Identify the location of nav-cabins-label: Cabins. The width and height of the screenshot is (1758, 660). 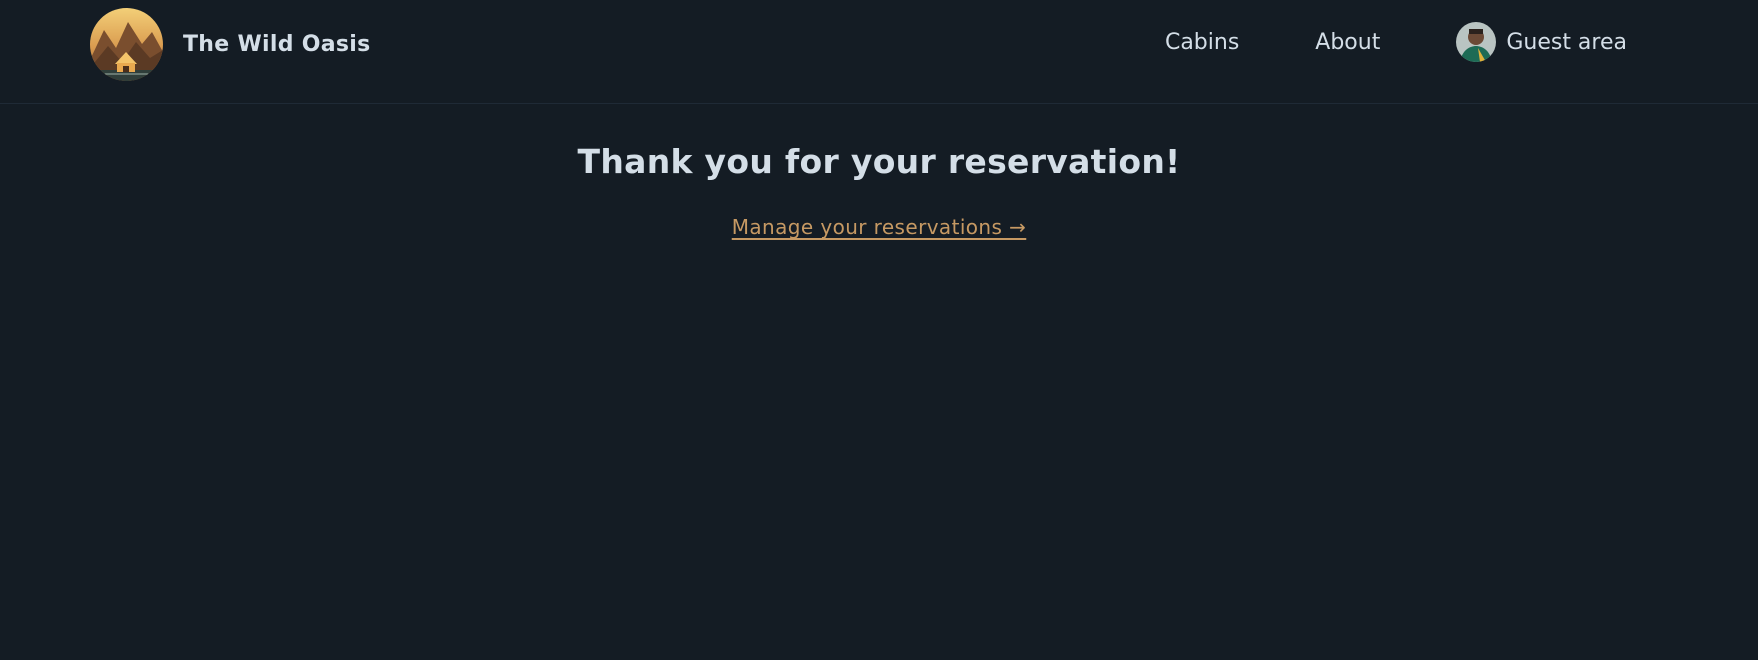
(1202, 42).